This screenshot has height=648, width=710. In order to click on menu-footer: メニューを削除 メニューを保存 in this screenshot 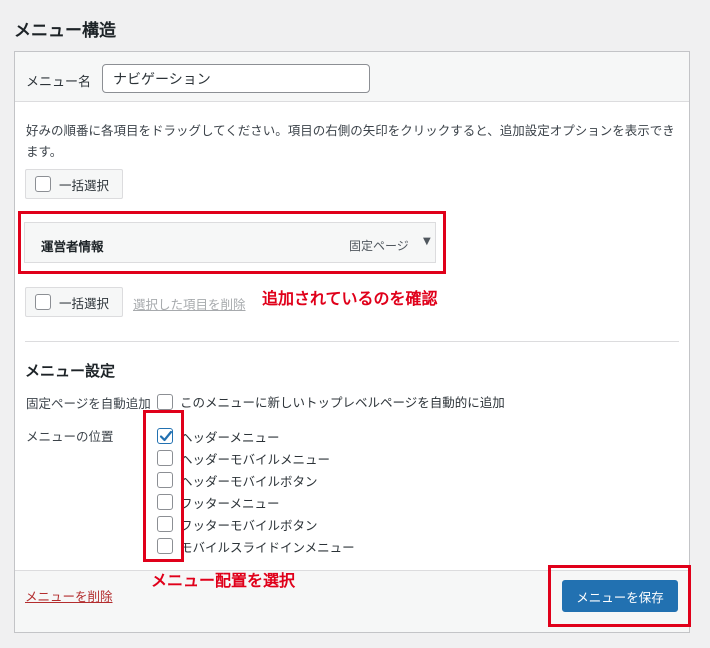, I will do `click(352, 601)`.